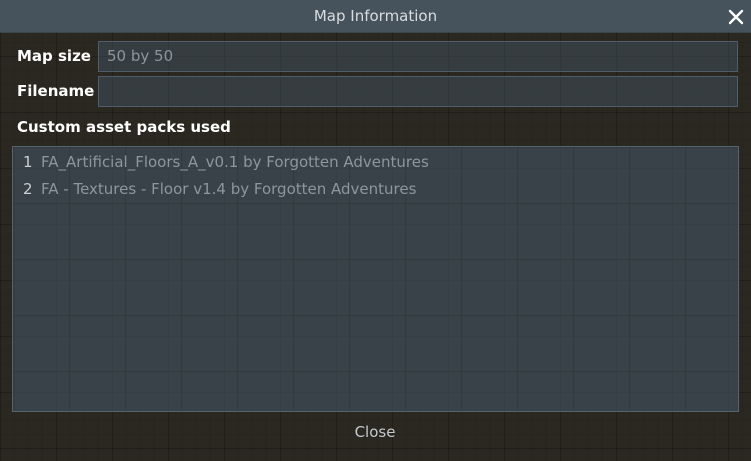  I want to click on dialog-title: Map Information, so click(375, 16).